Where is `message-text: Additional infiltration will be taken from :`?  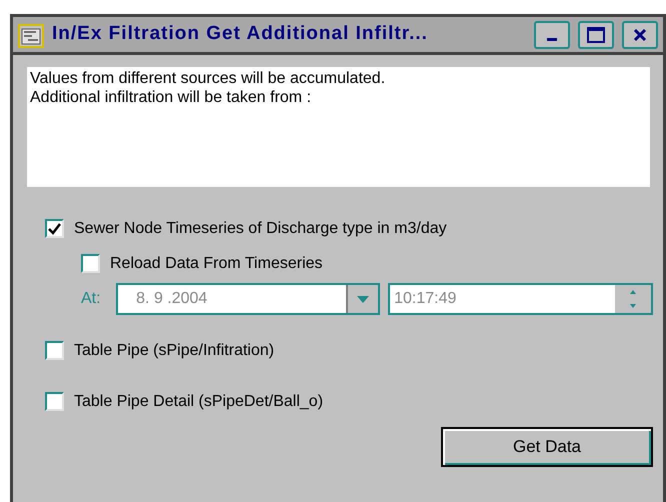
message-text: Additional infiltration will be taken from : is located at coordinates (171, 97).